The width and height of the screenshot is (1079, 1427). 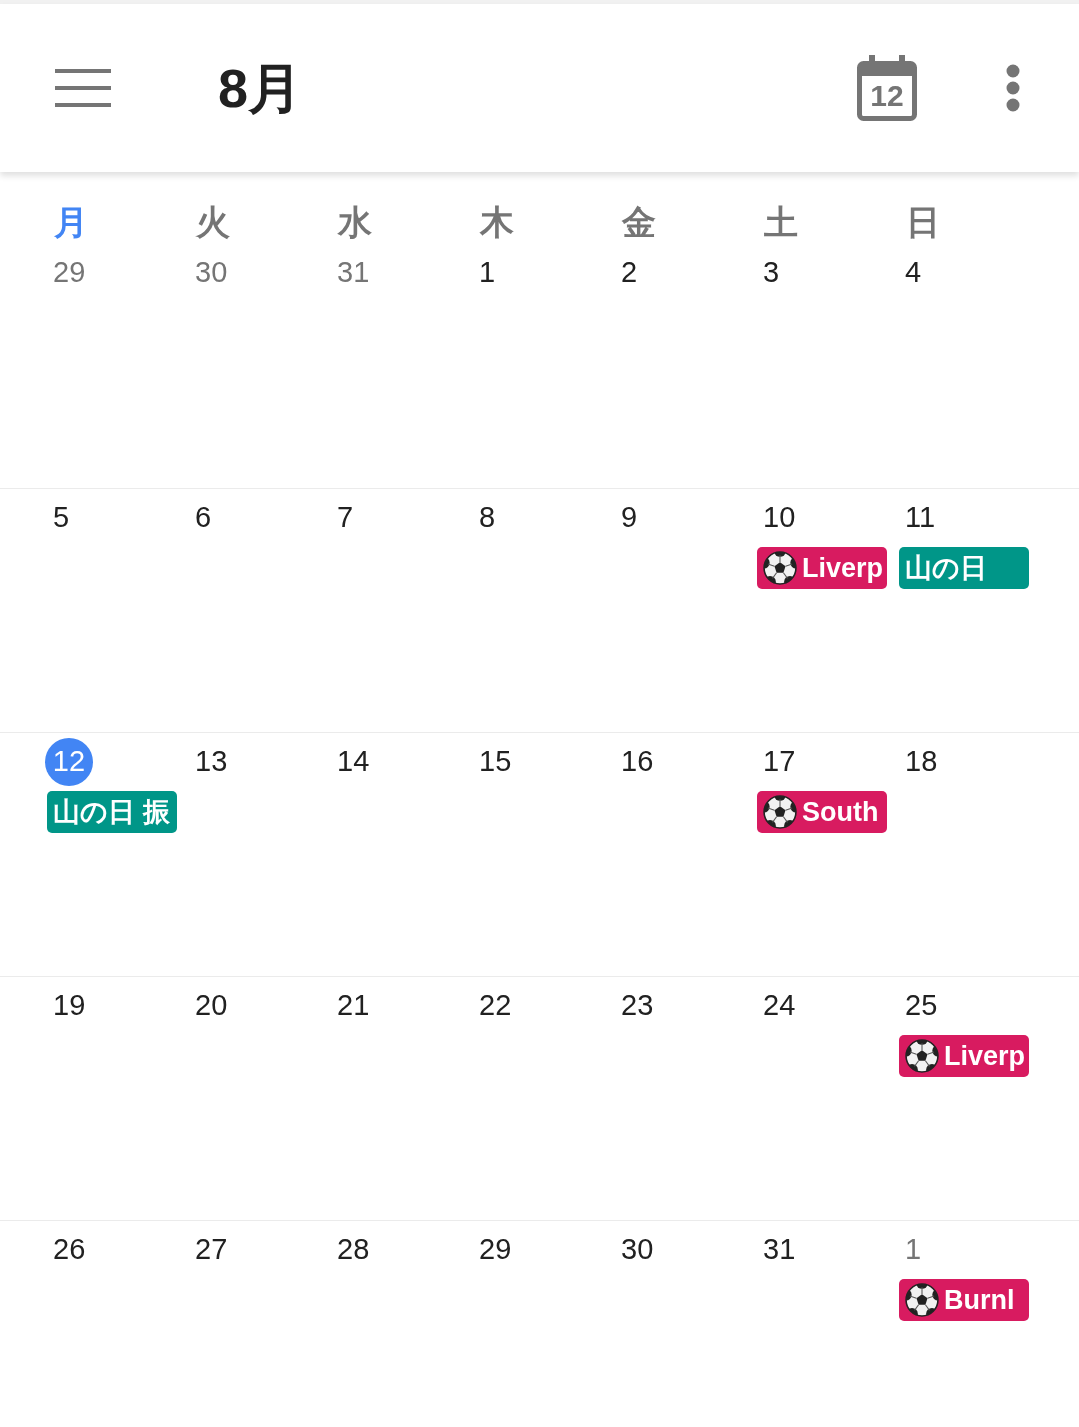 What do you see at coordinates (920, 518) in the screenshot?
I see `day-number: 11` at bounding box center [920, 518].